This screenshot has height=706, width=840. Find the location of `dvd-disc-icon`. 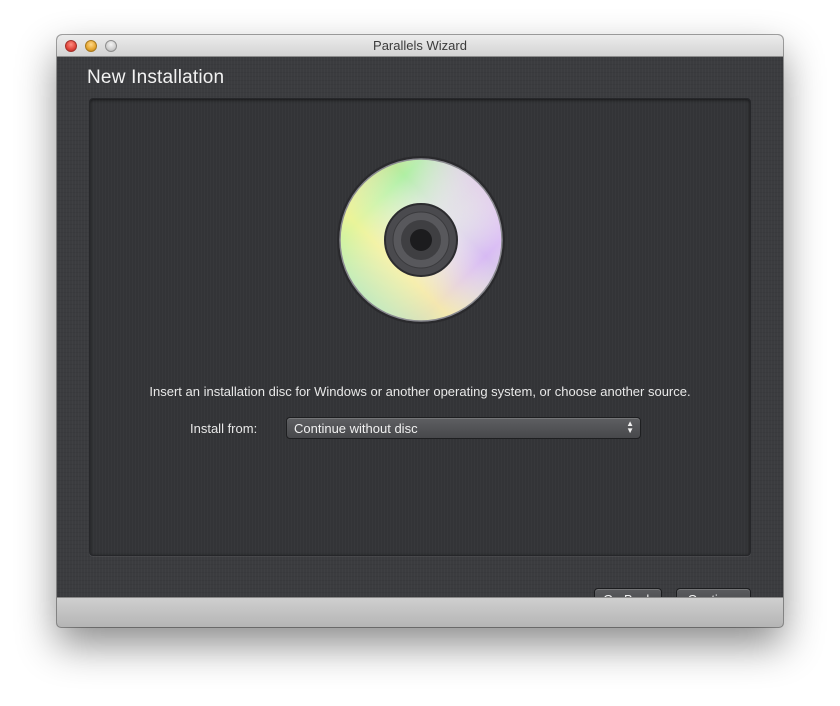

dvd-disc-icon is located at coordinates (421, 240).